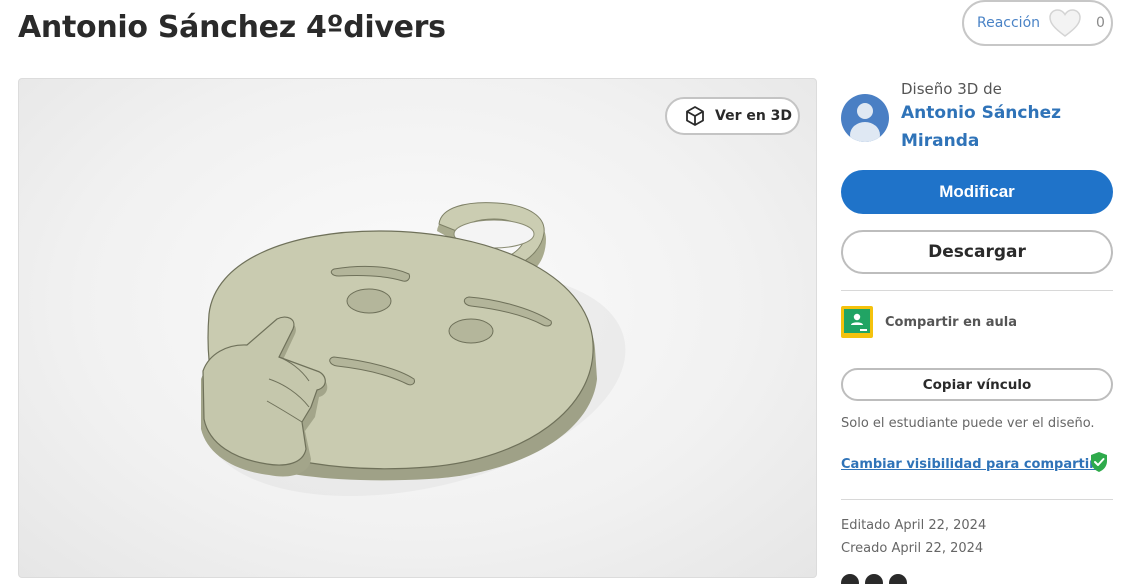 The width and height of the screenshot is (1126, 584). I want to click on more-options-icon, so click(877, 579).